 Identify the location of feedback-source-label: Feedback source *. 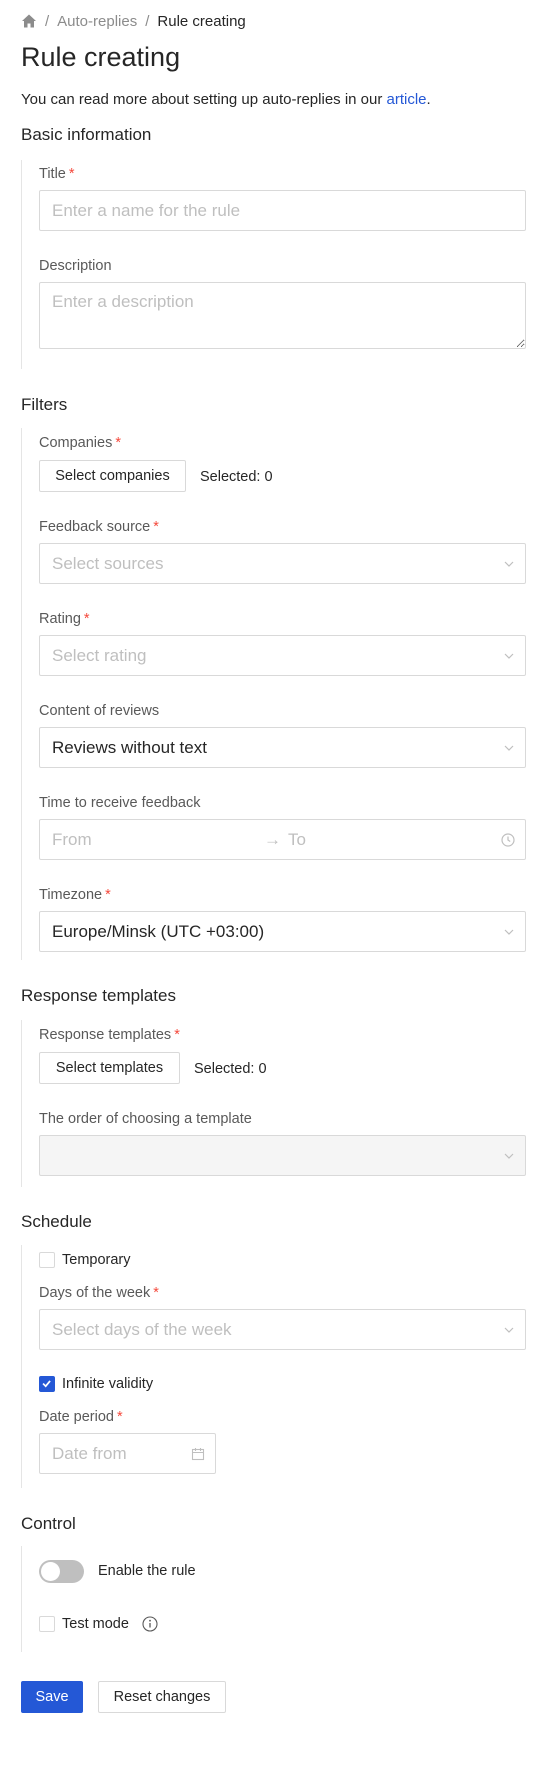
(99, 527).